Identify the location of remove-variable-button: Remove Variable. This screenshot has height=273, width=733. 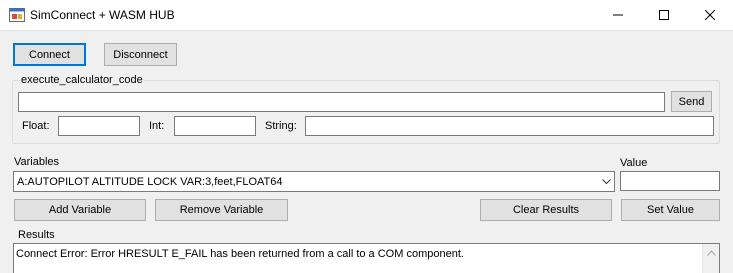
(221, 210).